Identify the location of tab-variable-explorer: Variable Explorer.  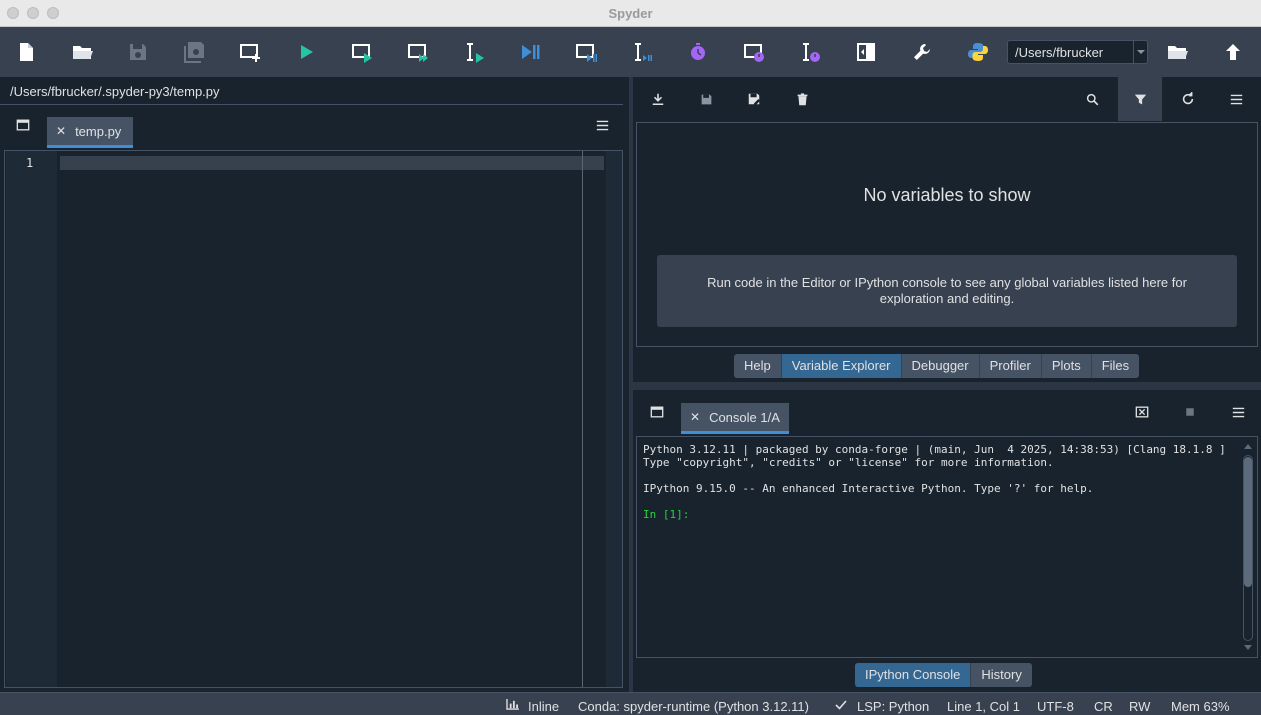
(841, 366).